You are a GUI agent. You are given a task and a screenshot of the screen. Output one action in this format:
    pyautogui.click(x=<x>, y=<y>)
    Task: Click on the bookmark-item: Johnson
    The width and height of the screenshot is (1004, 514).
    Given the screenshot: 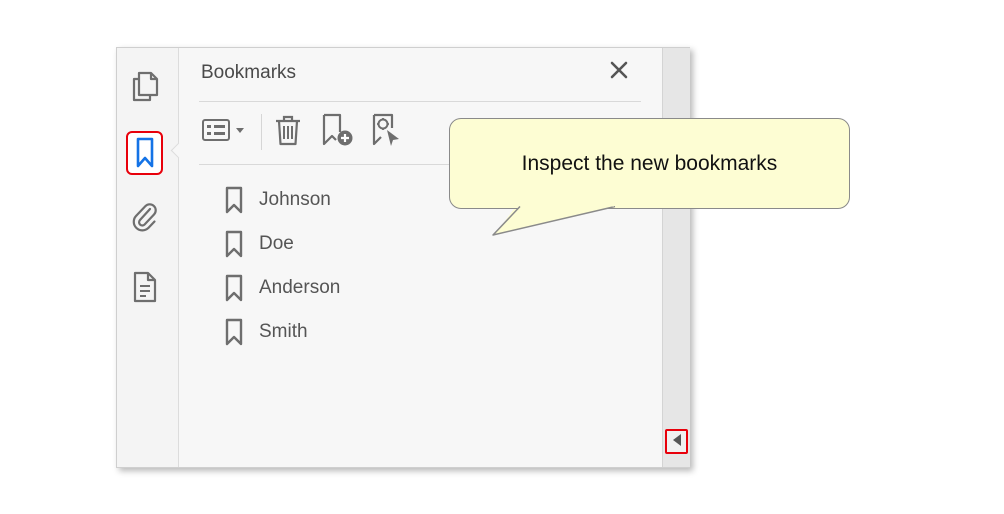 What is the action you would take?
    pyautogui.click(x=281, y=200)
    